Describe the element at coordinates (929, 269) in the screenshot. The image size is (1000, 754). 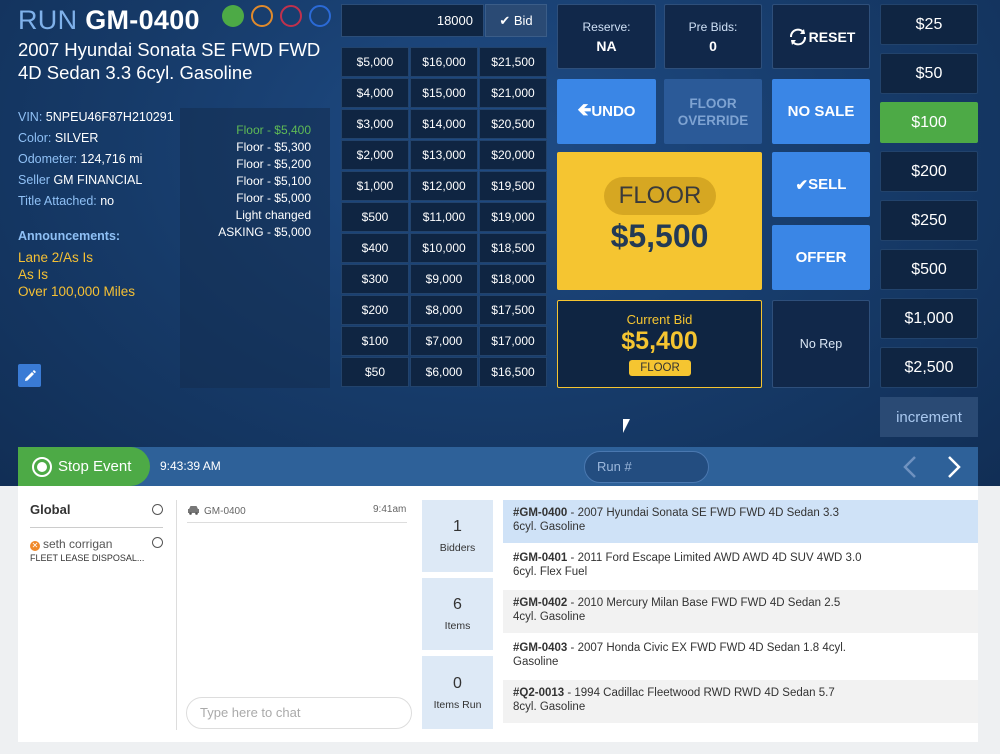
I see `increment-button: $500` at that location.